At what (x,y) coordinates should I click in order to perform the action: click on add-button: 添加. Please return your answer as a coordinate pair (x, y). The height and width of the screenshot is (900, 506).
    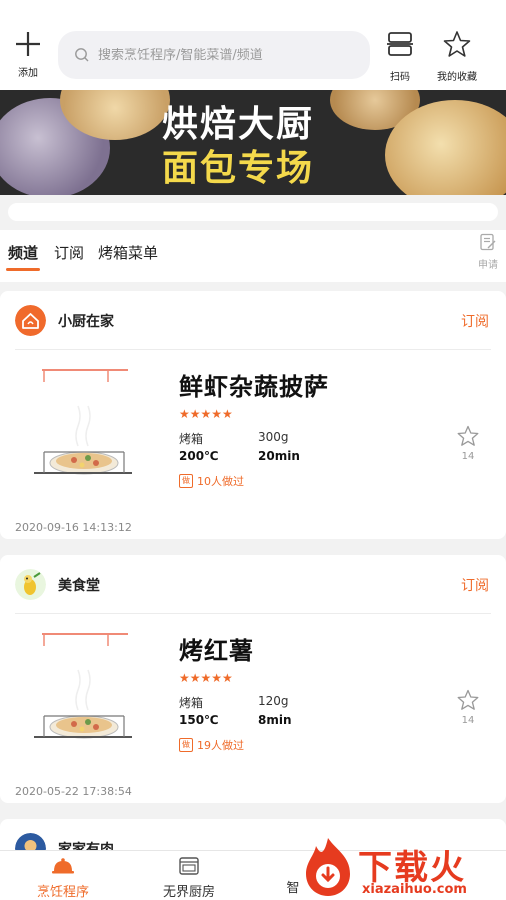
    Looking at the image, I should click on (28, 54).